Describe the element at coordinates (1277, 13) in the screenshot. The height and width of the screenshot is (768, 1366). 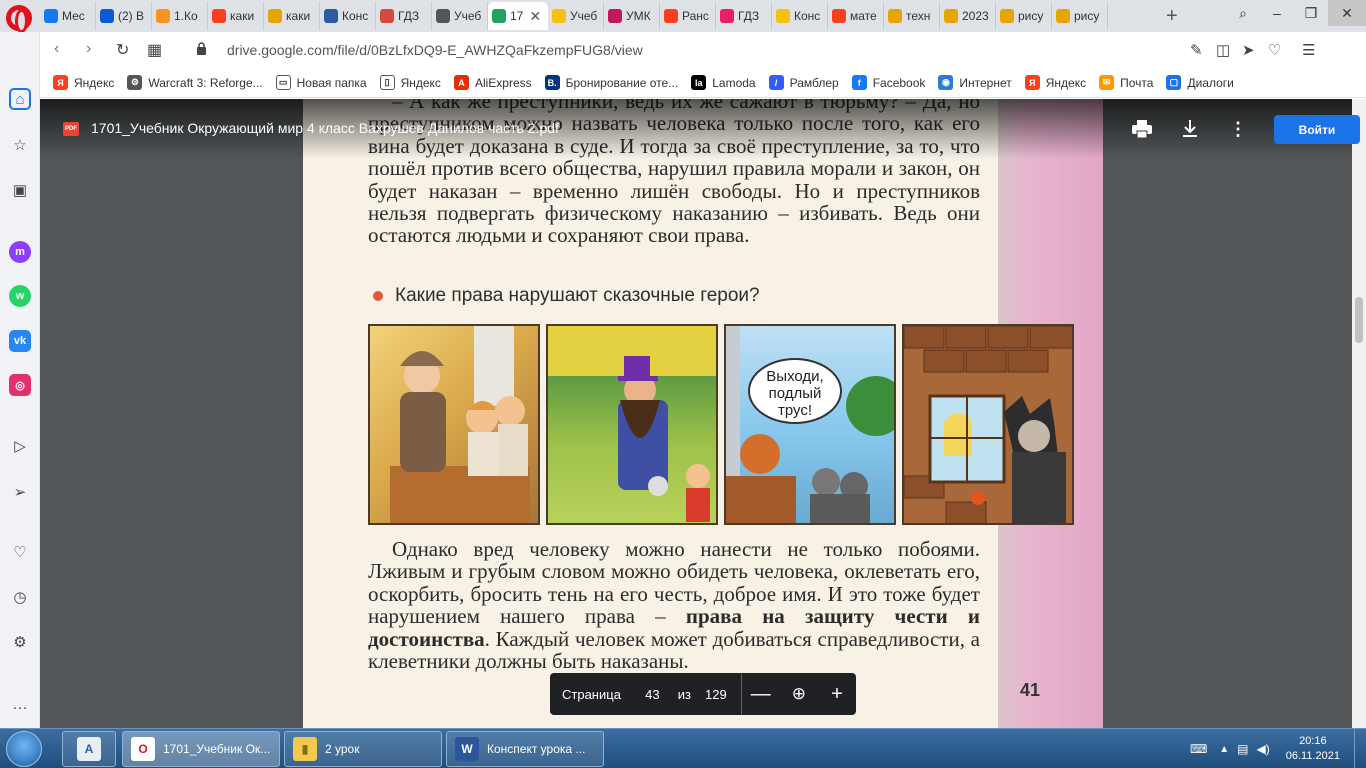
I see `minimize-icon: –` at that location.